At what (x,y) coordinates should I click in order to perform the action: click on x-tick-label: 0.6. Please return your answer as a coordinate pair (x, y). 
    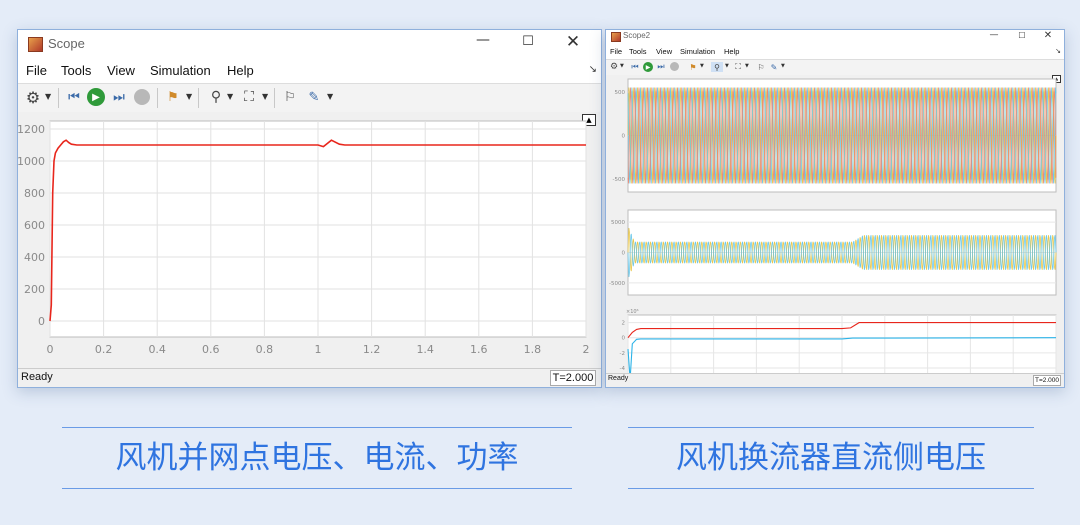
    Looking at the image, I should click on (211, 349).